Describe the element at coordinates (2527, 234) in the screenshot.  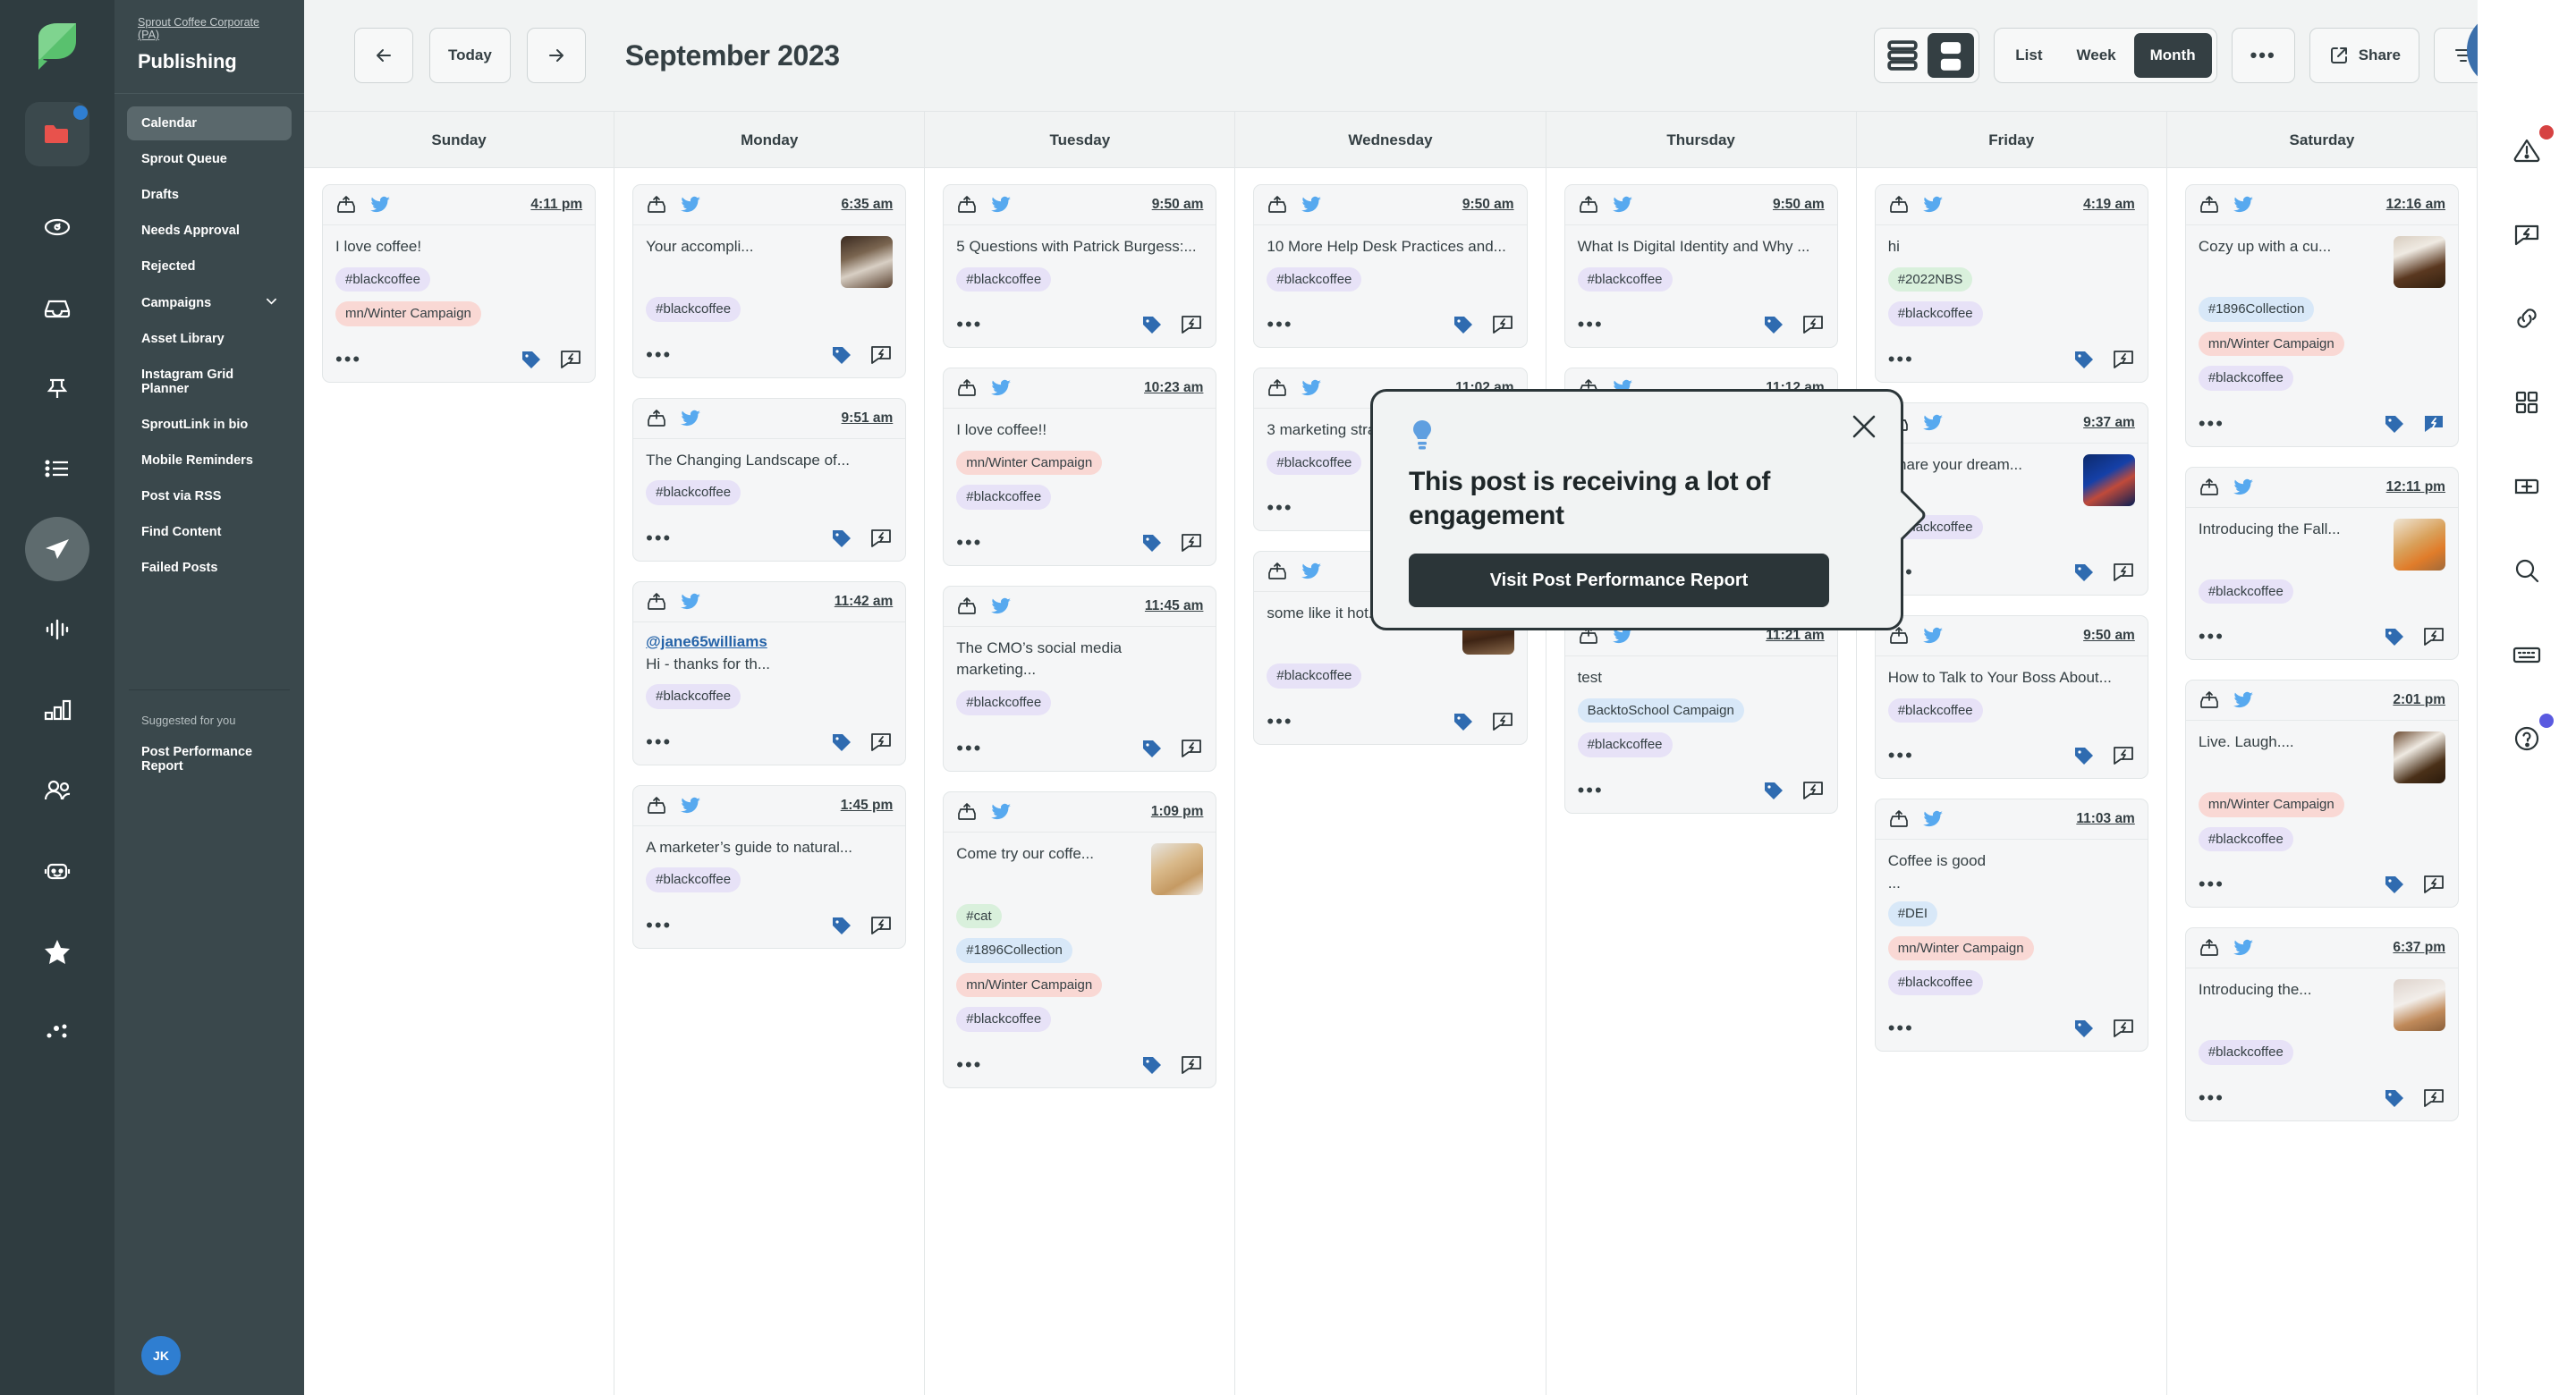
I see `feedback-icon` at that location.